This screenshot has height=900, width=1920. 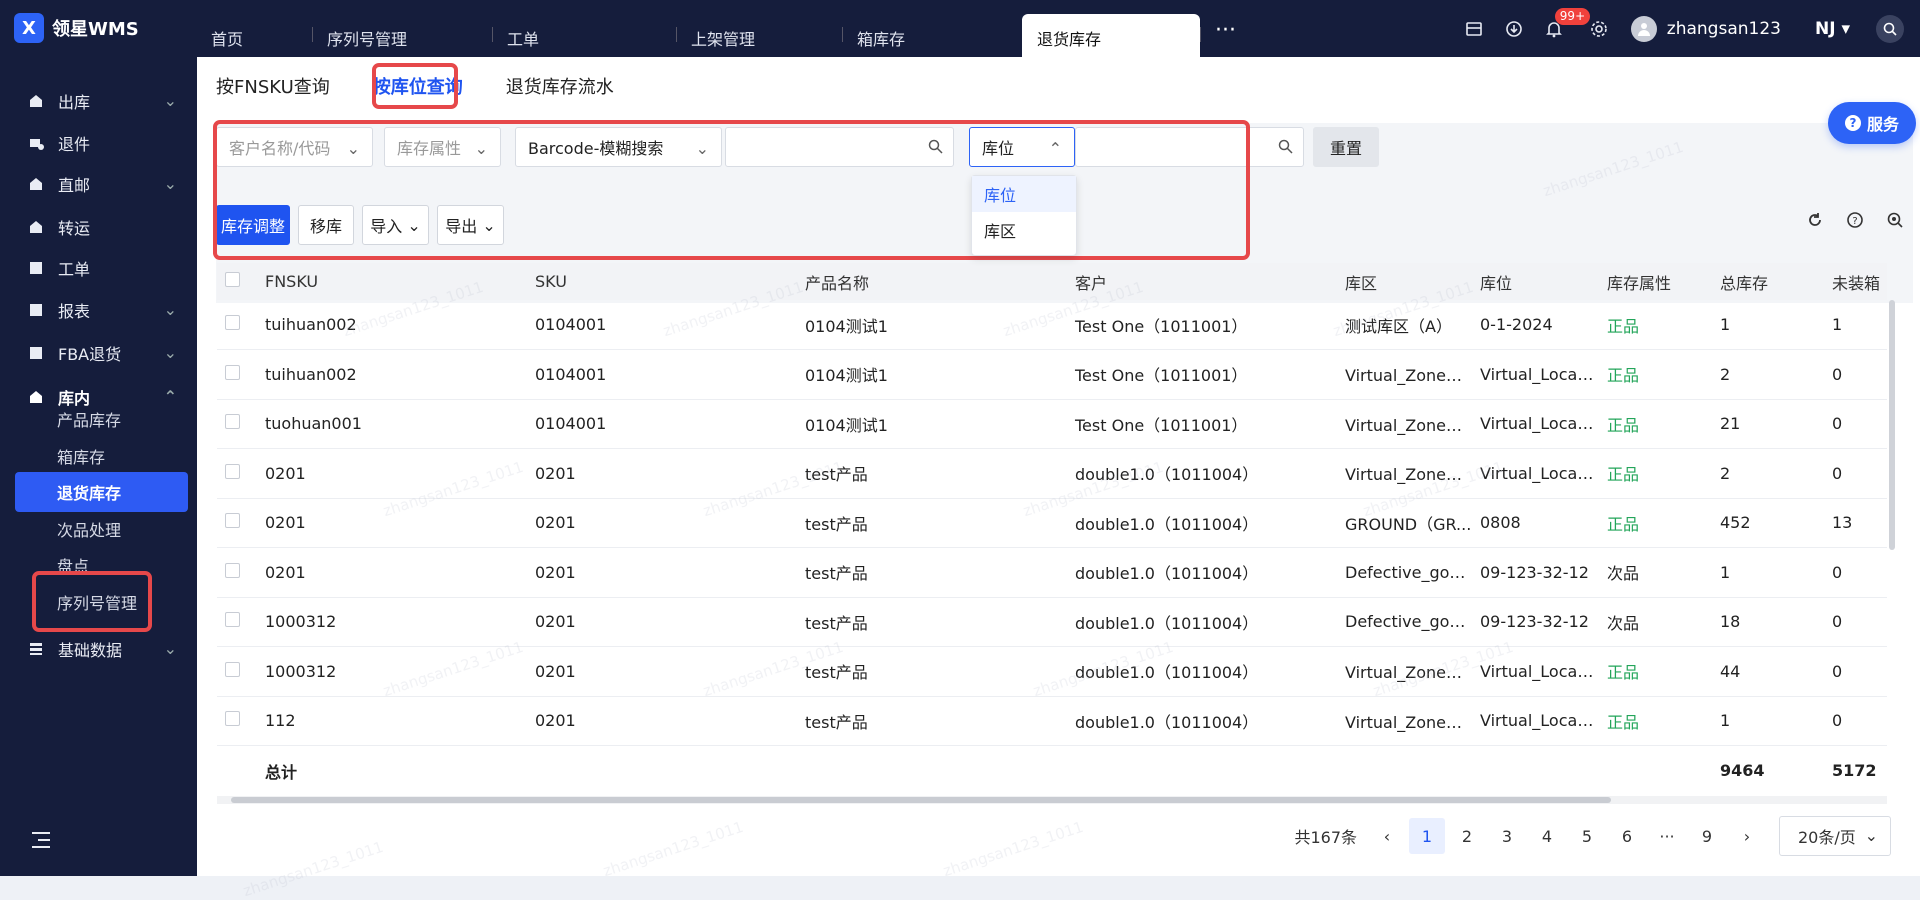 I want to click on settings-icon, so click(x=1599, y=29).